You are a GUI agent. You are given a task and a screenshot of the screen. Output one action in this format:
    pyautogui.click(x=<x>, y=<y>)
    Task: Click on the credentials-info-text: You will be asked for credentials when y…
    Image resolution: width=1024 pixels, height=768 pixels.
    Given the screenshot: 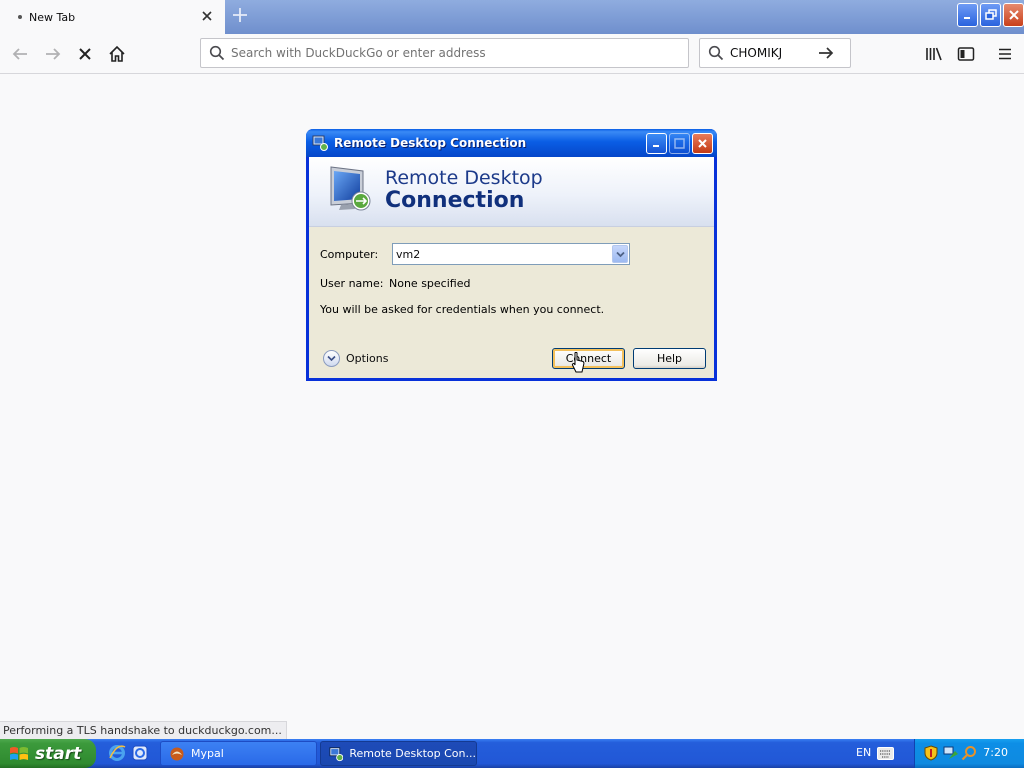 What is the action you would take?
    pyautogui.click(x=462, y=309)
    